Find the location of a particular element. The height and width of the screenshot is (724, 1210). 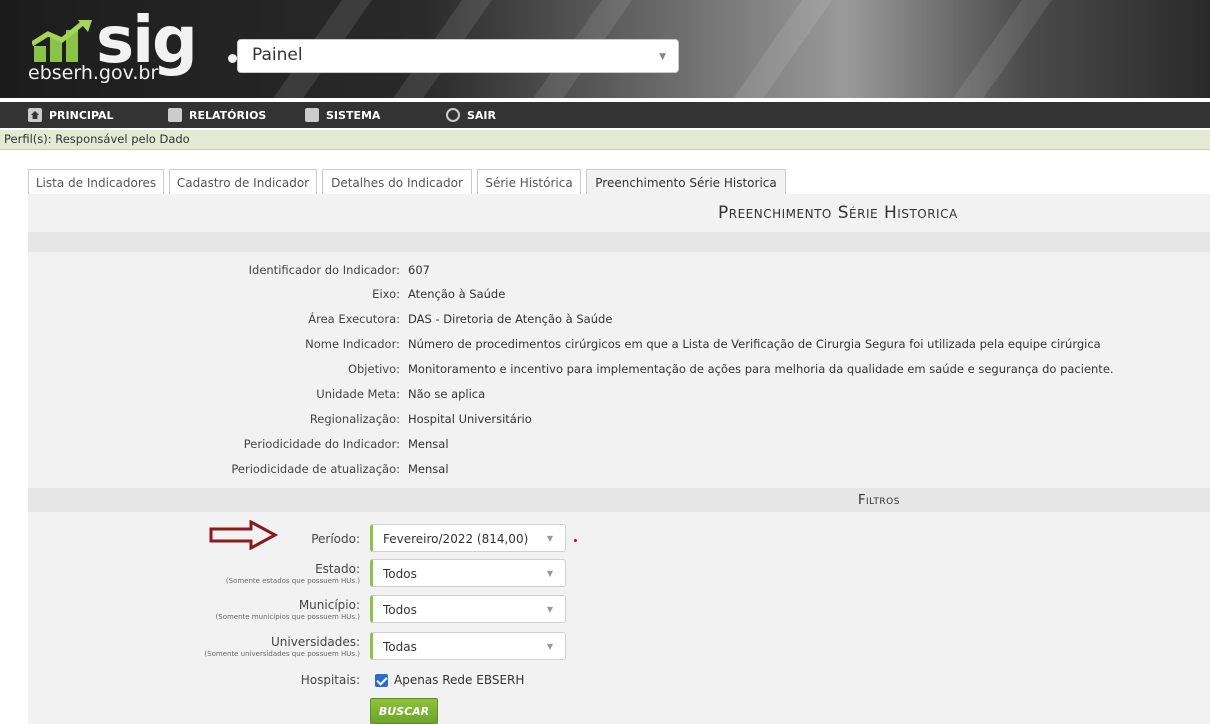

page-title: Preenchimento Série Historica is located at coordinates (838, 213).